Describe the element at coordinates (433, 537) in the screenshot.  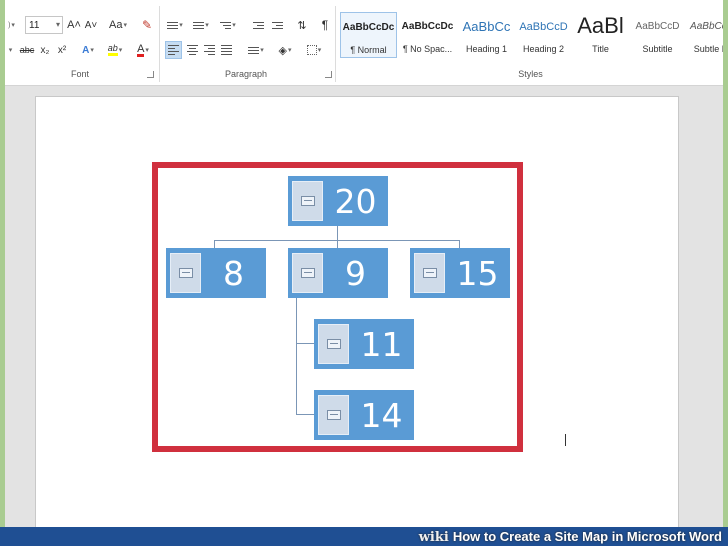
I see `watermark-brand: wiki` at that location.